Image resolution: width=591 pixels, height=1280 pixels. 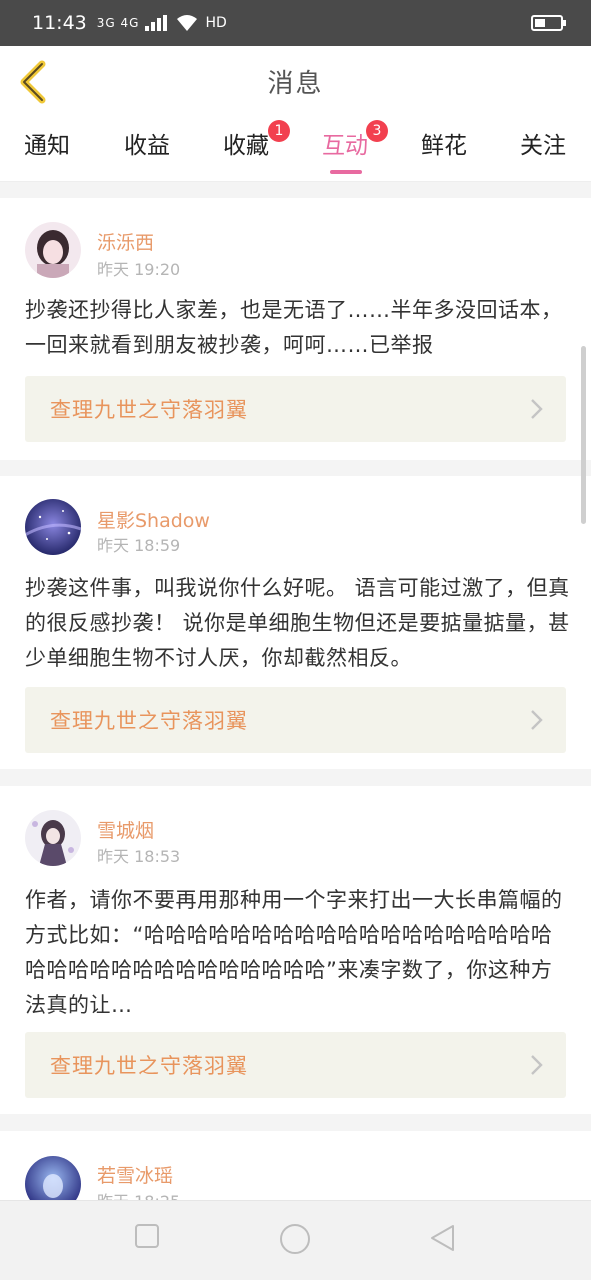 I want to click on message-time: 昨天 18:25, so click(x=138, y=1194).